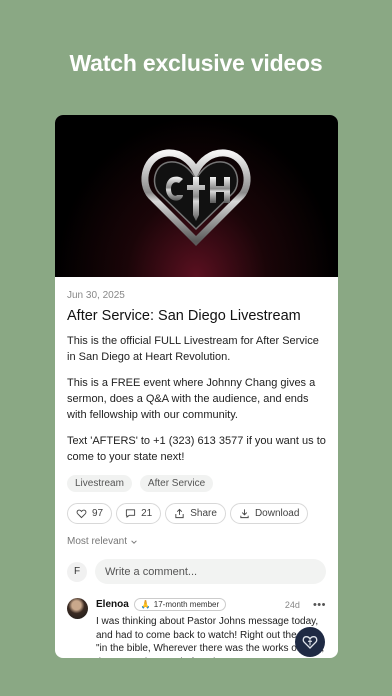 The height and width of the screenshot is (696, 392). What do you see at coordinates (134, 541) in the screenshot?
I see `chevron-down-icon` at bounding box center [134, 541].